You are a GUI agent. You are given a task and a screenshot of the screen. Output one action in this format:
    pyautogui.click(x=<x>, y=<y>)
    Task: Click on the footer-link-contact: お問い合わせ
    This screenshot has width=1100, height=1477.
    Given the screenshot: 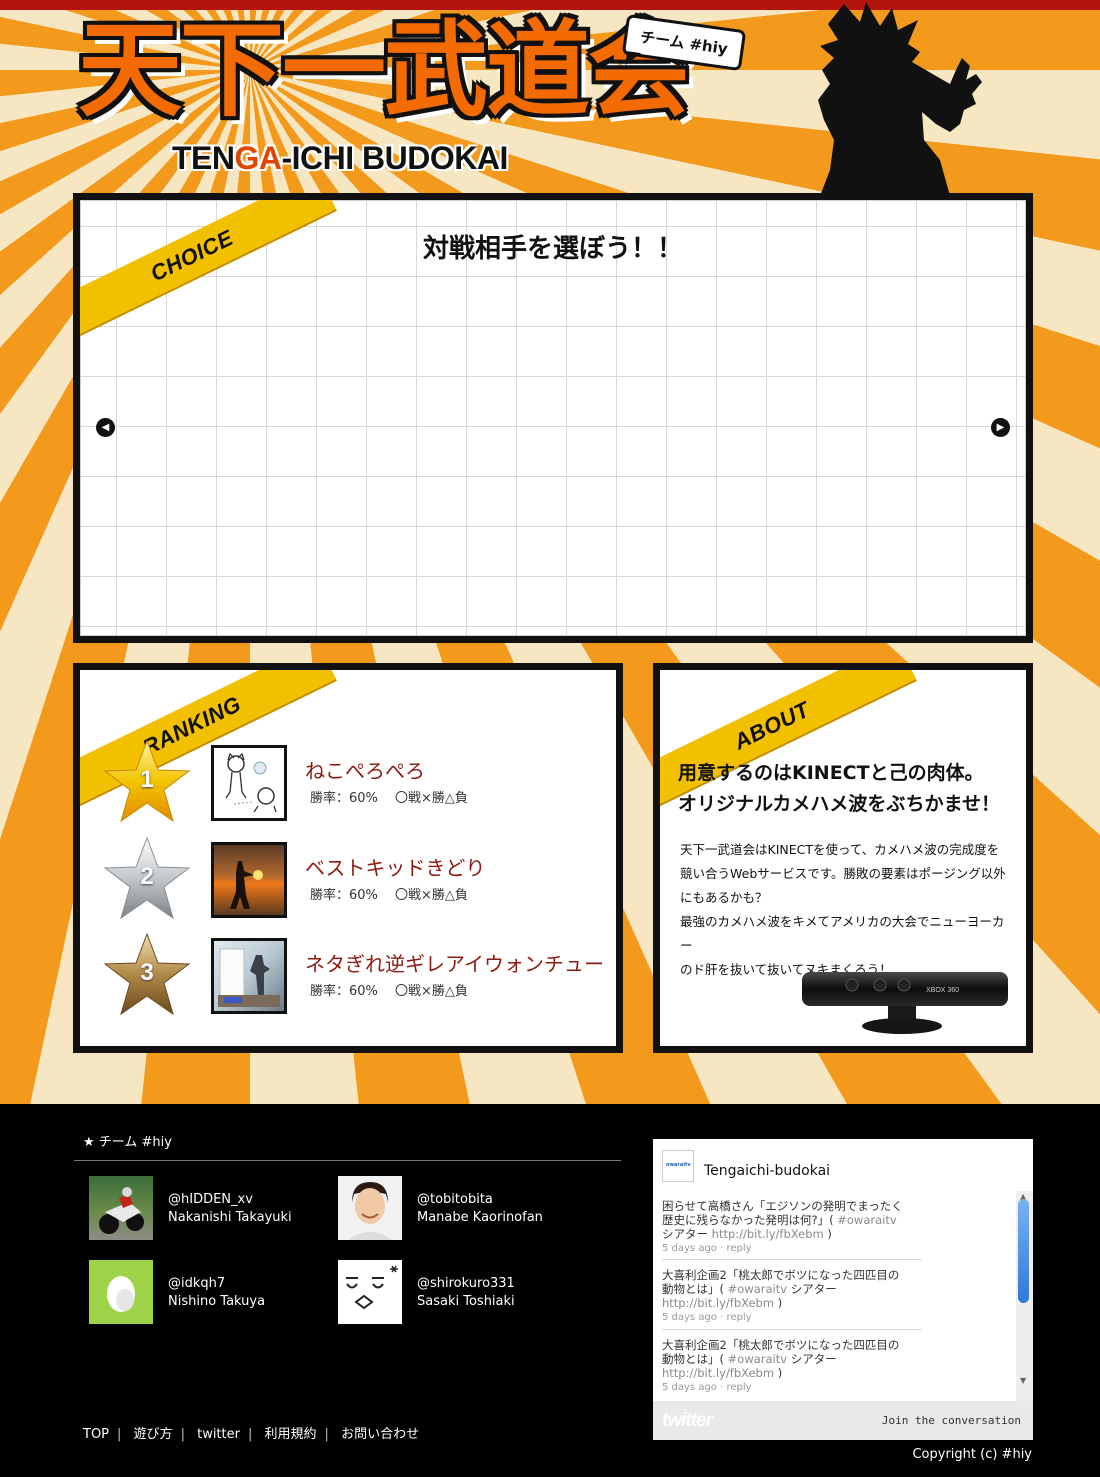 What is the action you would take?
    pyautogui.click(x=380, y=1434)
    